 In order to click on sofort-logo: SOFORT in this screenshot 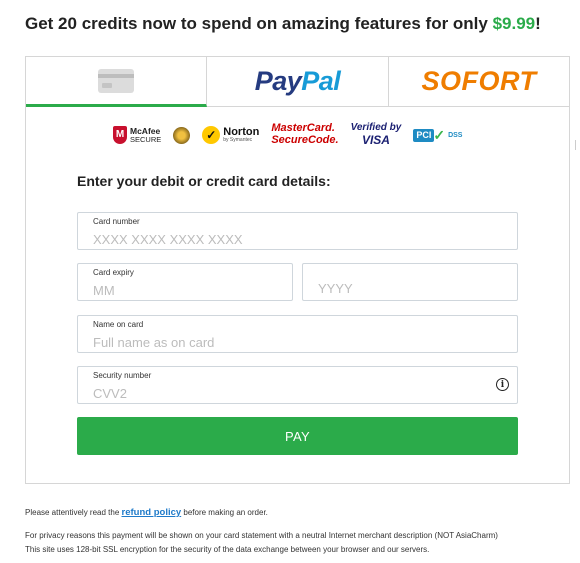, I will do `click(479, 81)`.